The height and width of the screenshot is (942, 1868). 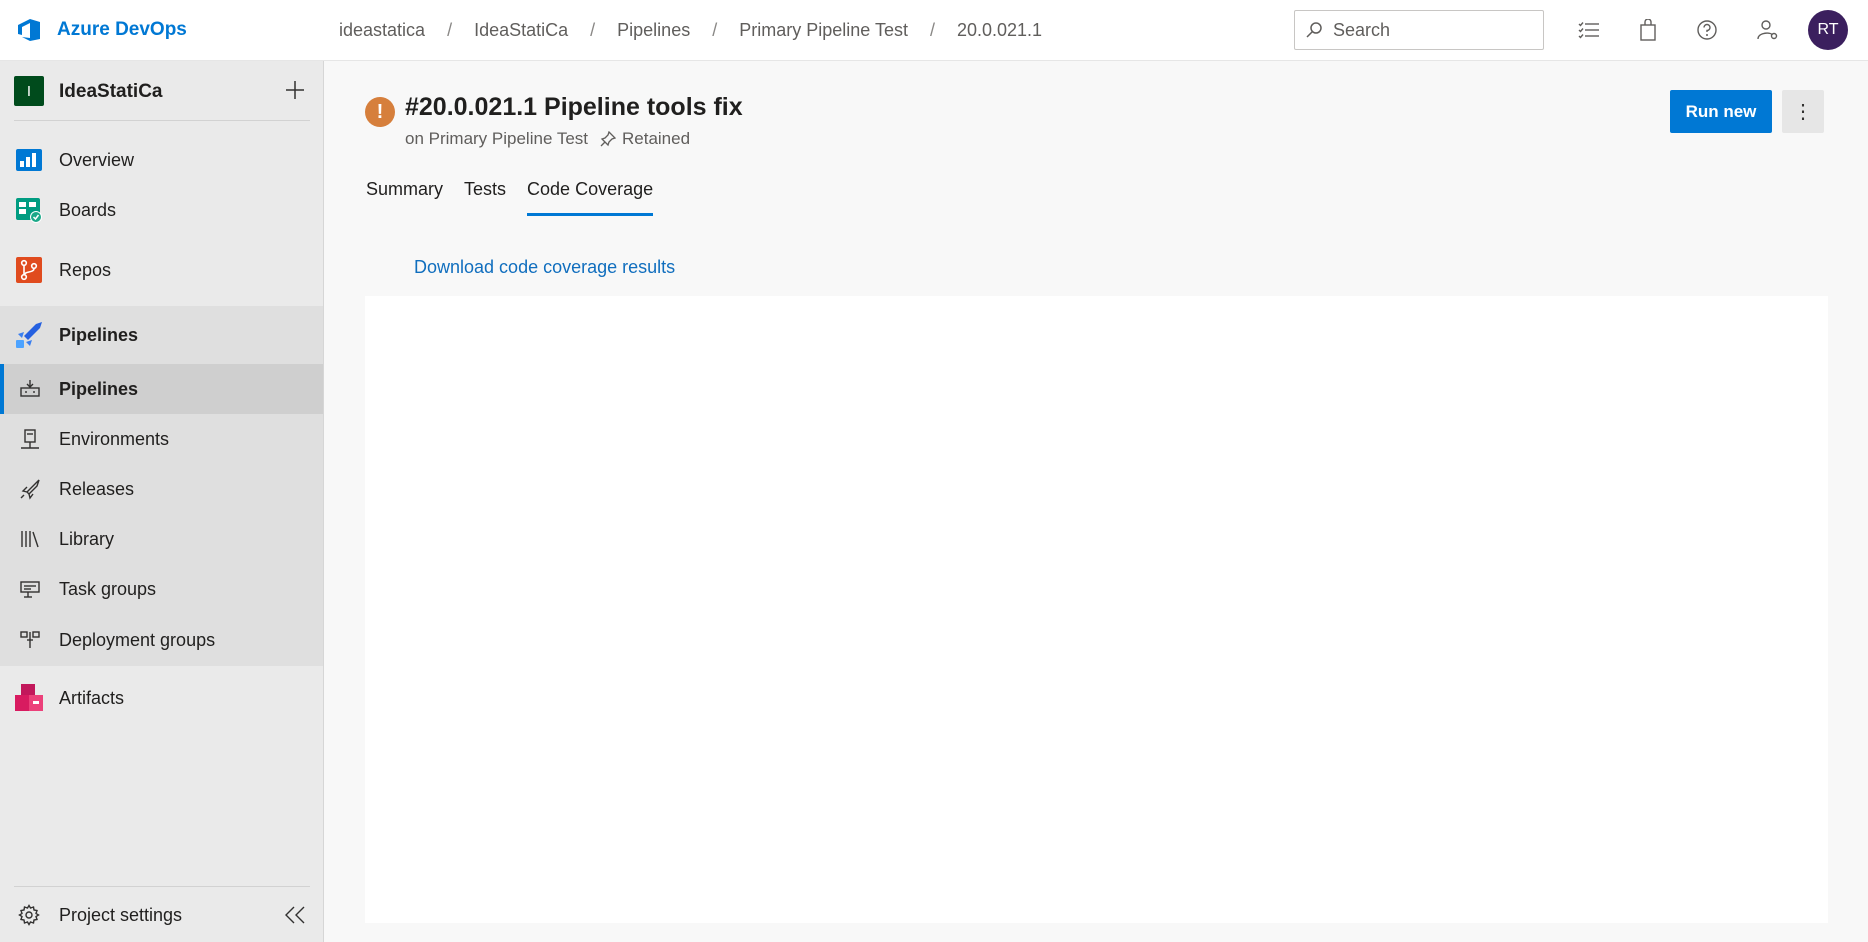 I want to click on pipeline-link: on Primary Pipeline Test, so click(x=496, y=139).